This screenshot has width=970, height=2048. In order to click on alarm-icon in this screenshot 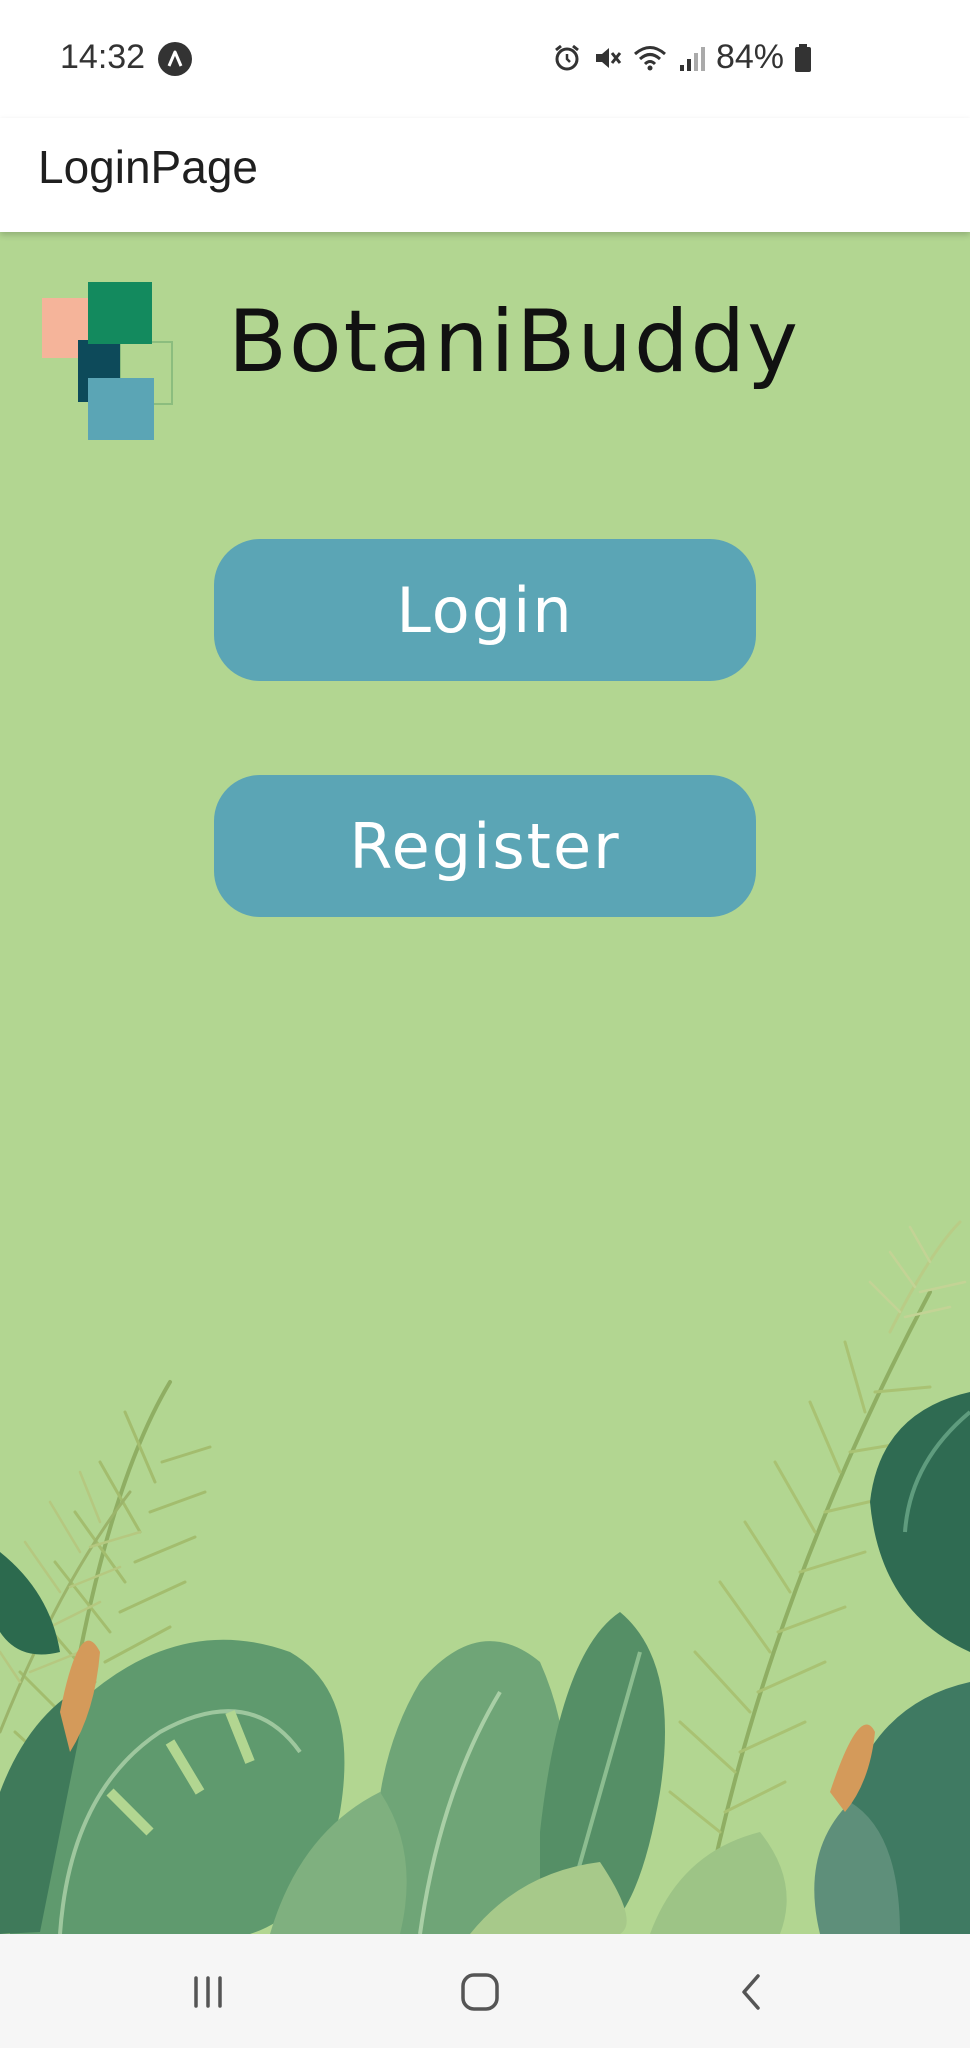, I will do `click(567, 58)`.